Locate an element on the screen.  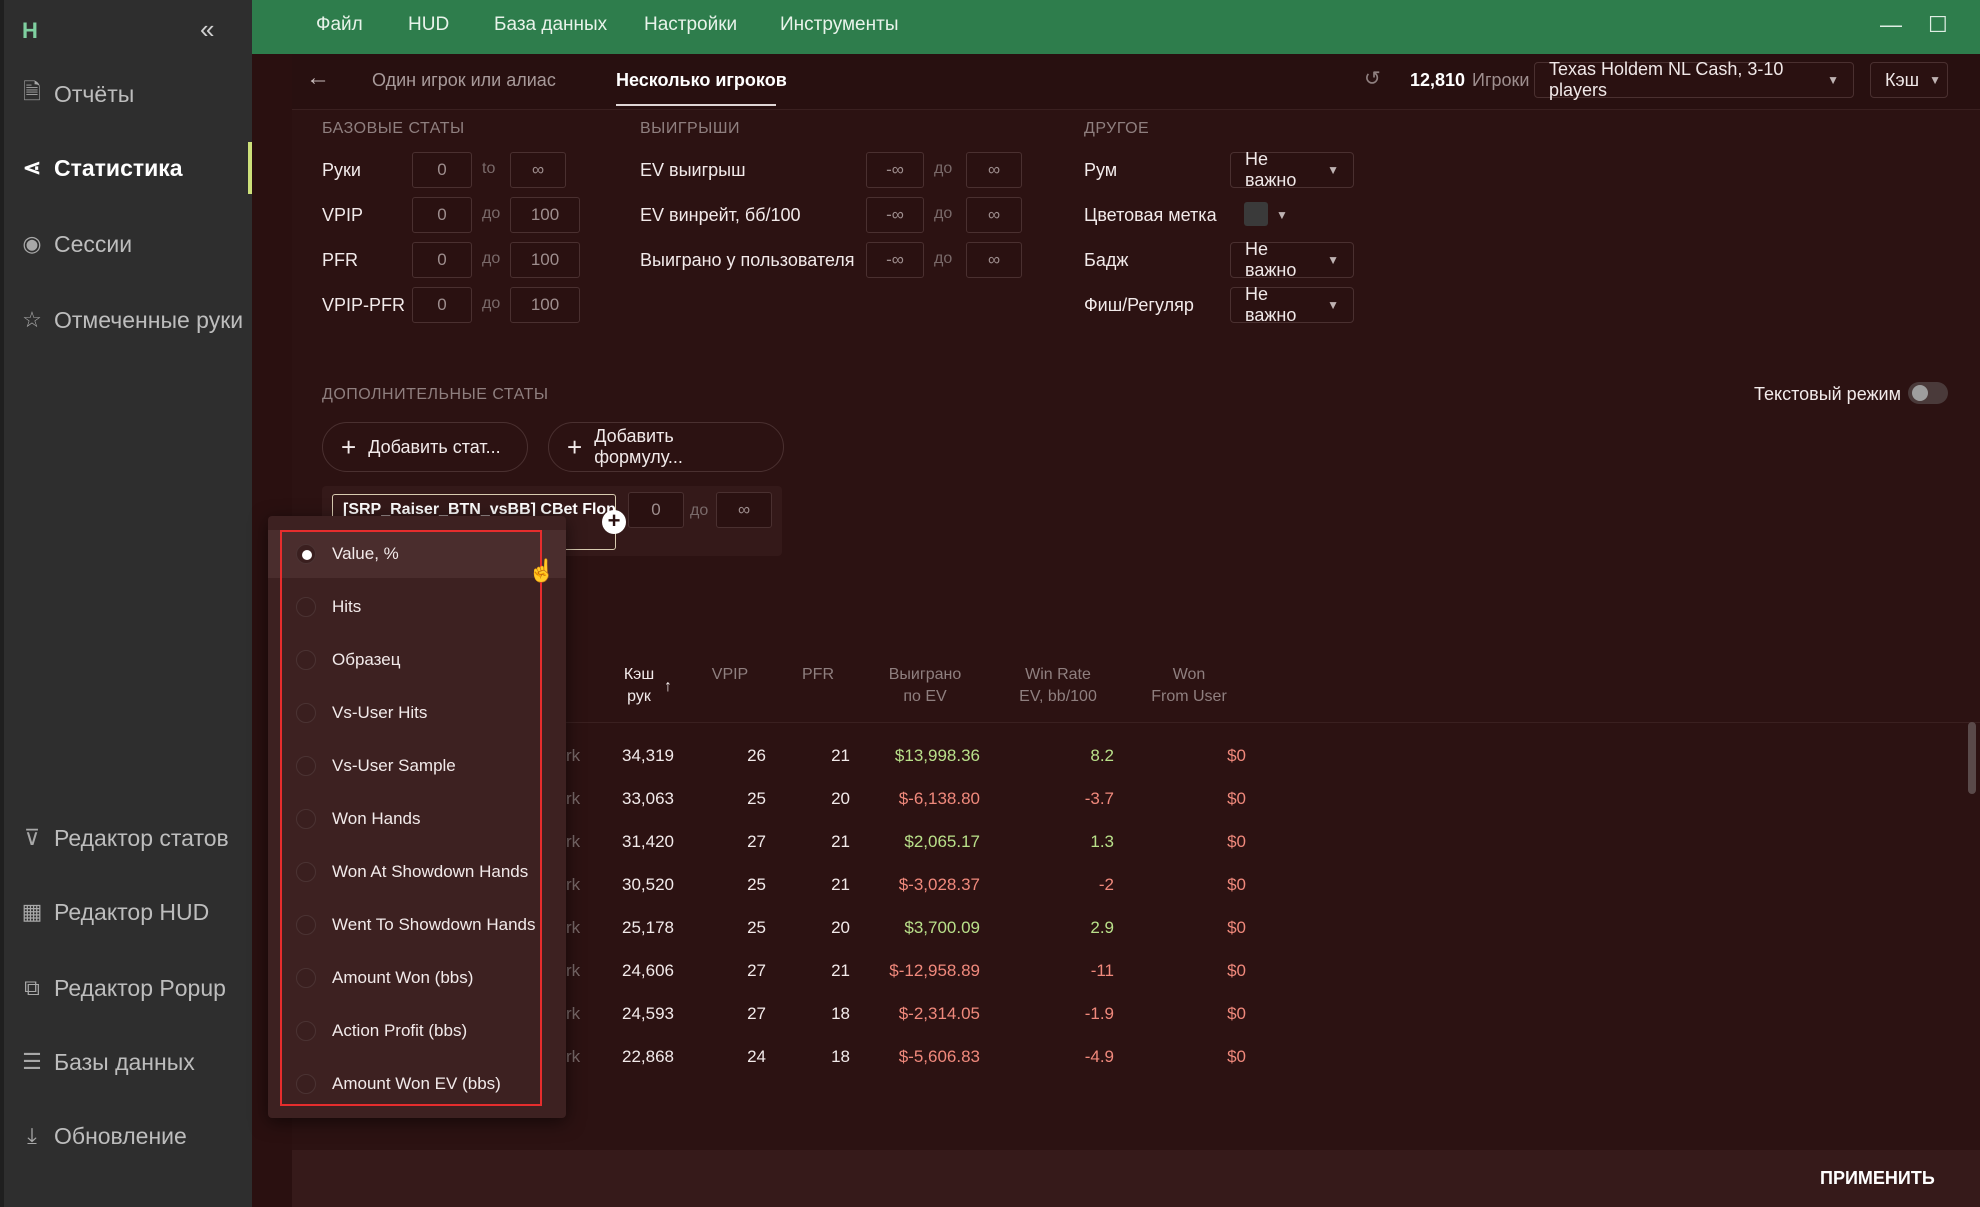
ev-winrate-max-input: ∞ is located at coordinates (994, 215).